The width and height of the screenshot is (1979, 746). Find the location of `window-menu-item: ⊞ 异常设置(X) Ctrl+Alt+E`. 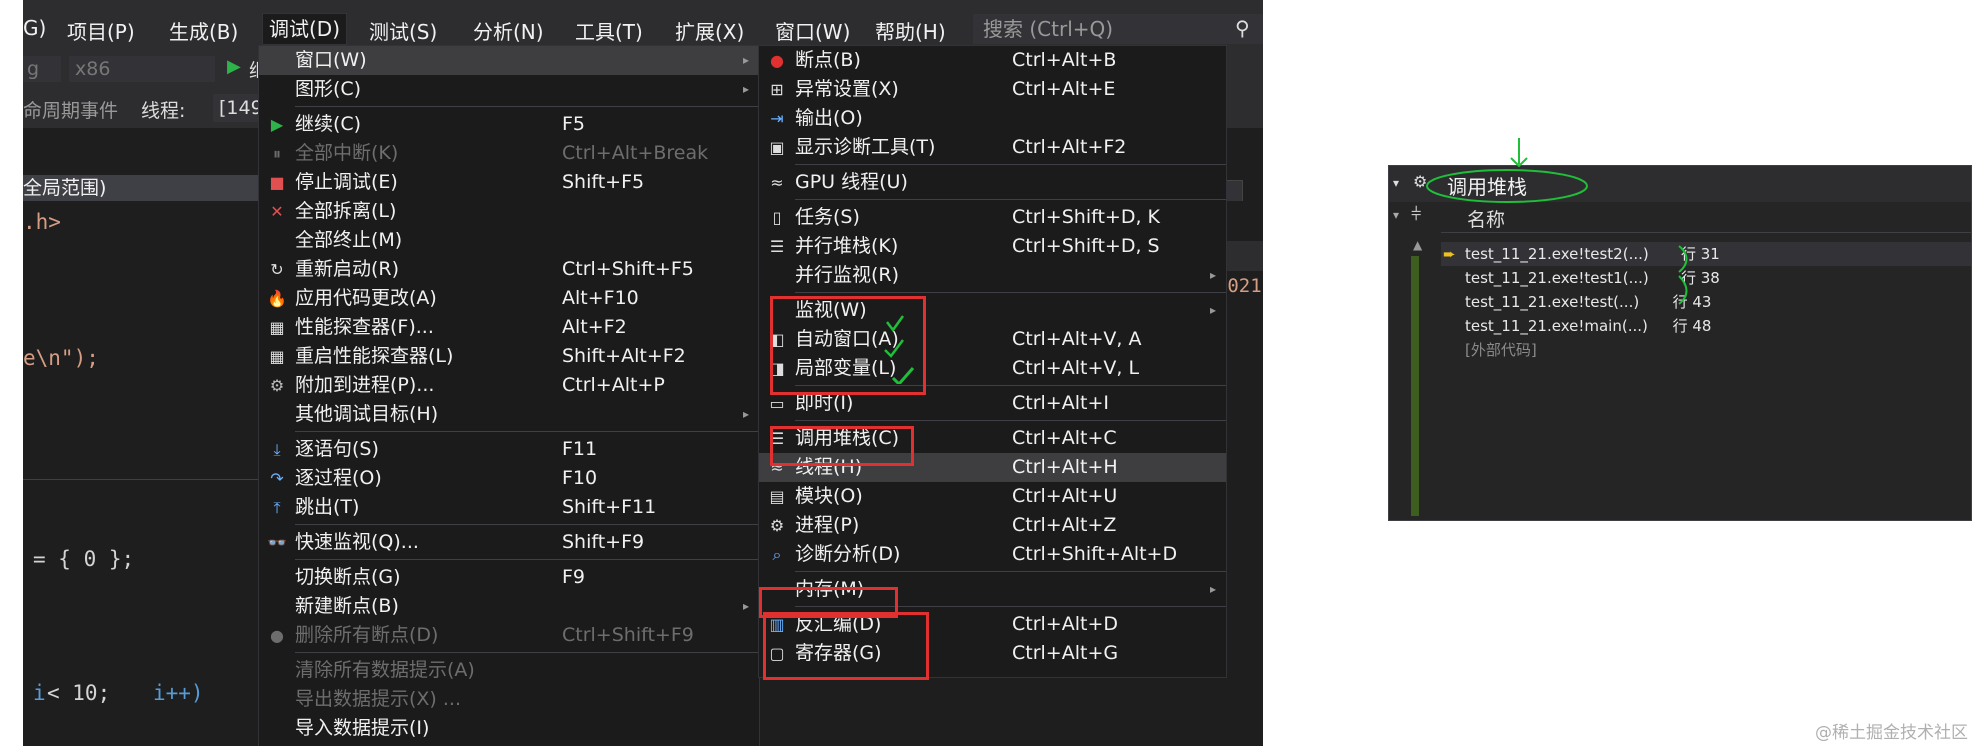

window-menu-item: ⊞ 异常设置(X) Ctrl+Alt+E is located at coordinates (992, 89).